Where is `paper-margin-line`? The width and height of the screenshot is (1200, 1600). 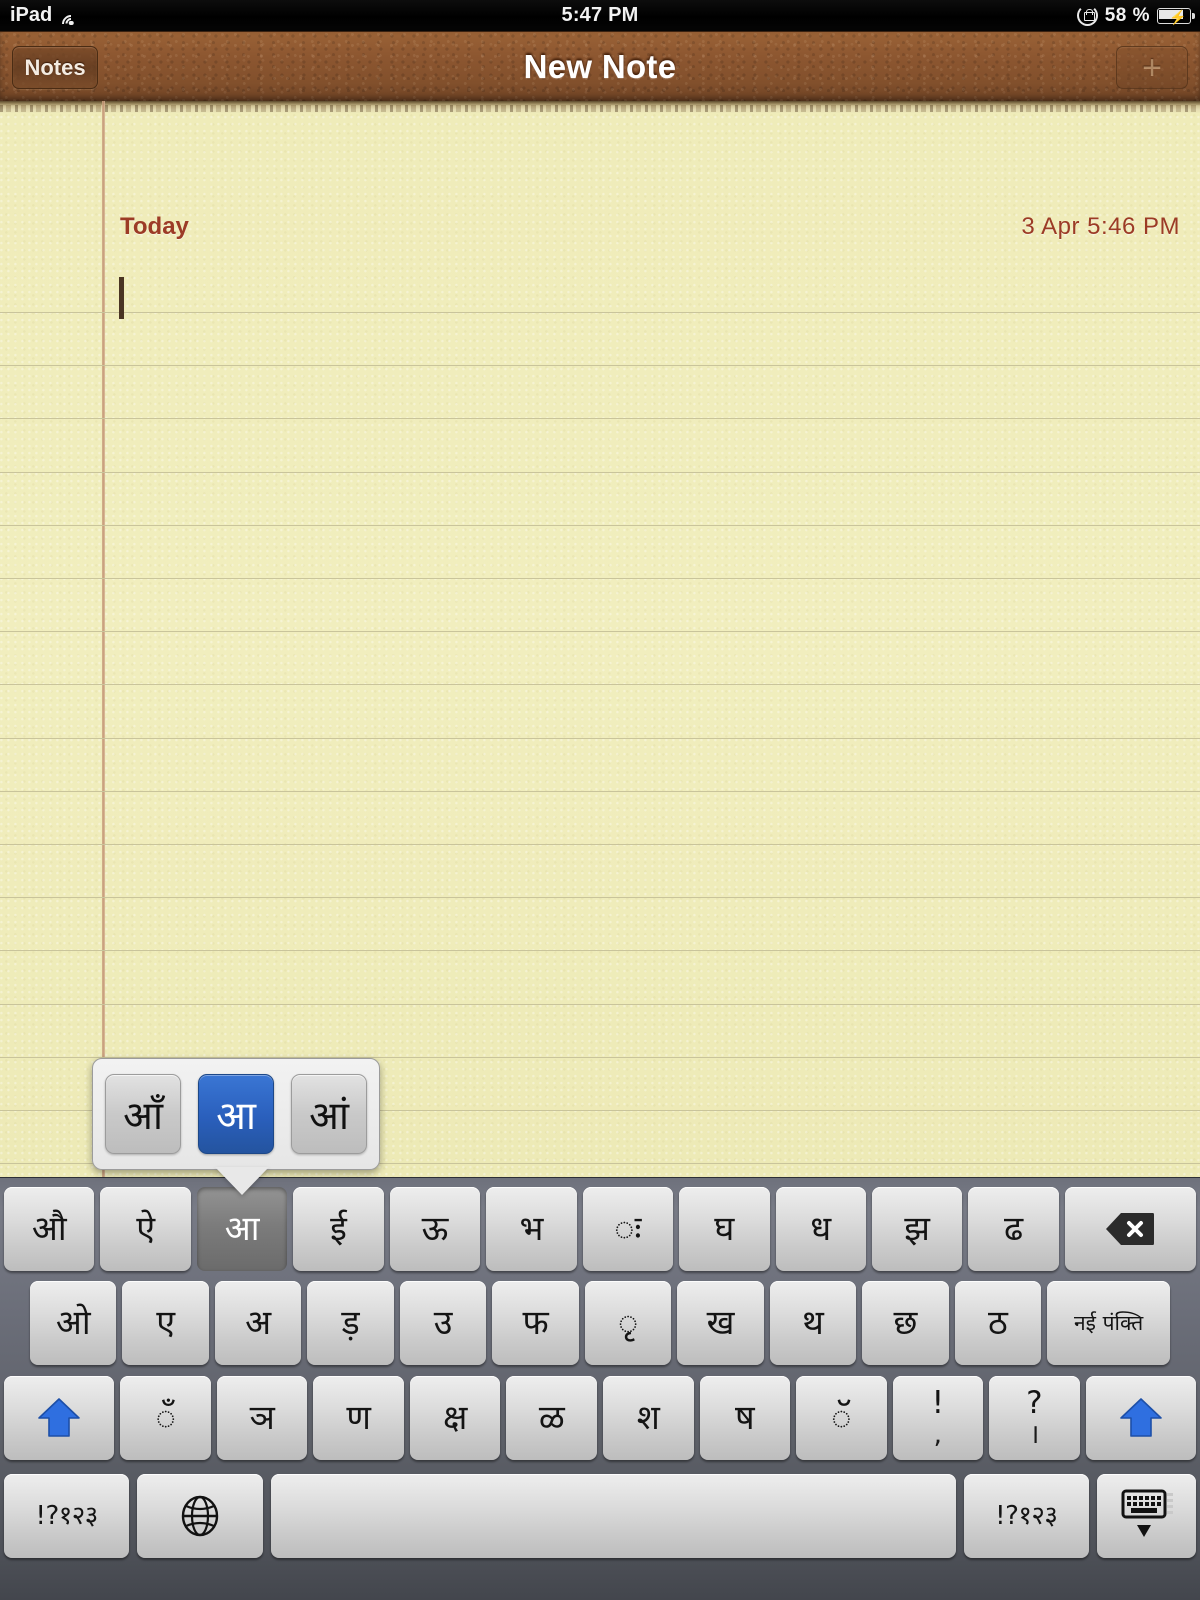
paper-margin-line is located at coordinates (103, 639).